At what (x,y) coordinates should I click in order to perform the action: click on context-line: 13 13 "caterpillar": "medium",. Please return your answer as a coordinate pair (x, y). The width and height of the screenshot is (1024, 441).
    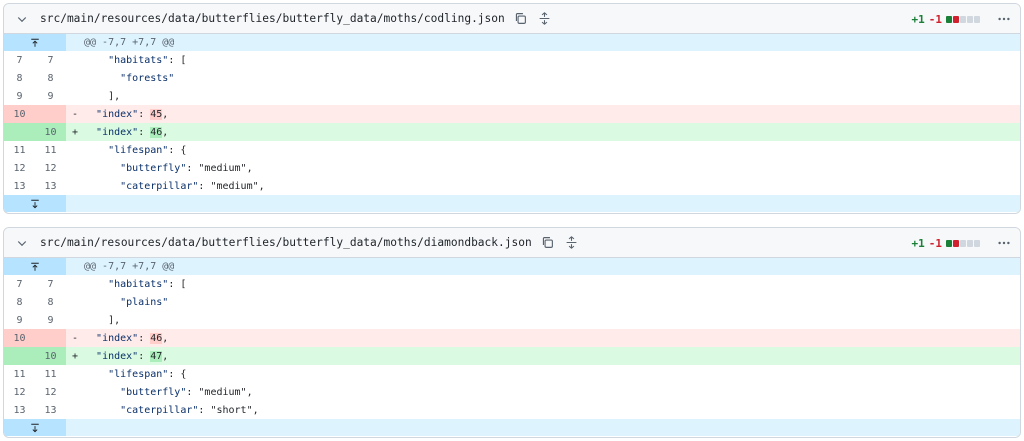
    Looking at the image, I should click on (512, 186).